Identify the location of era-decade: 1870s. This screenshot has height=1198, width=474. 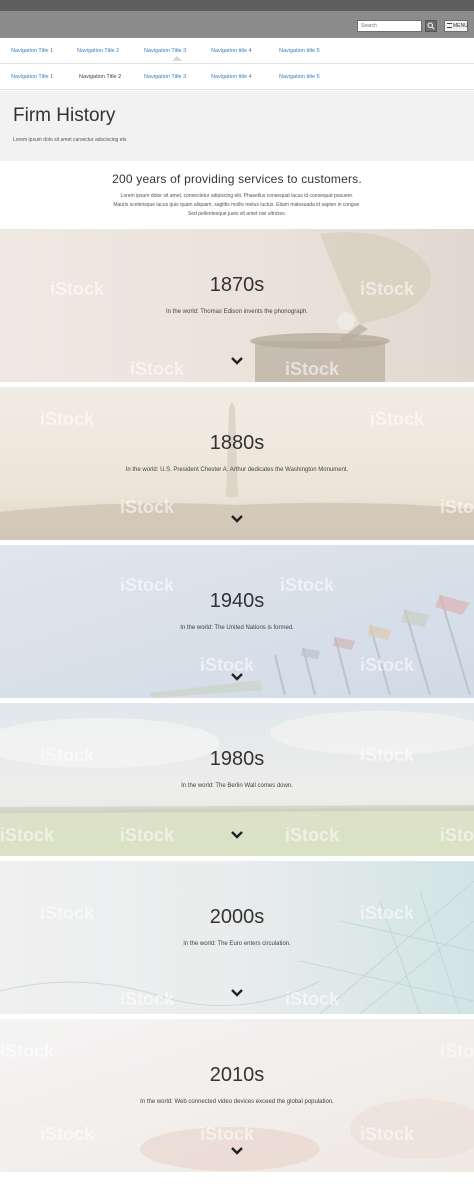
(237, 285).